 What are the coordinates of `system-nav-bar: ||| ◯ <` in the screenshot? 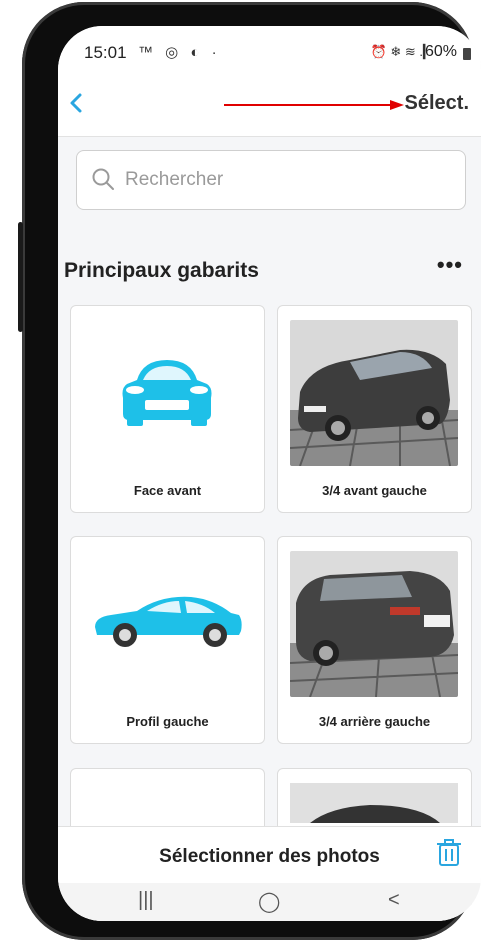 It's located at (269, 902).